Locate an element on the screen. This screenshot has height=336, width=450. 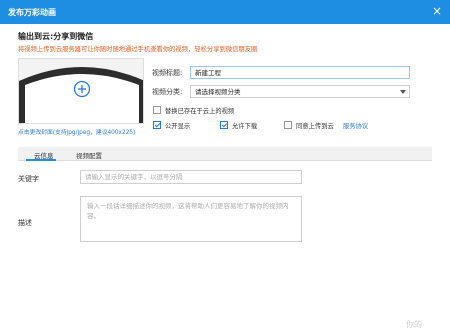
title-bar: 发布万彩动画 × is located at coordinates (225, 12).